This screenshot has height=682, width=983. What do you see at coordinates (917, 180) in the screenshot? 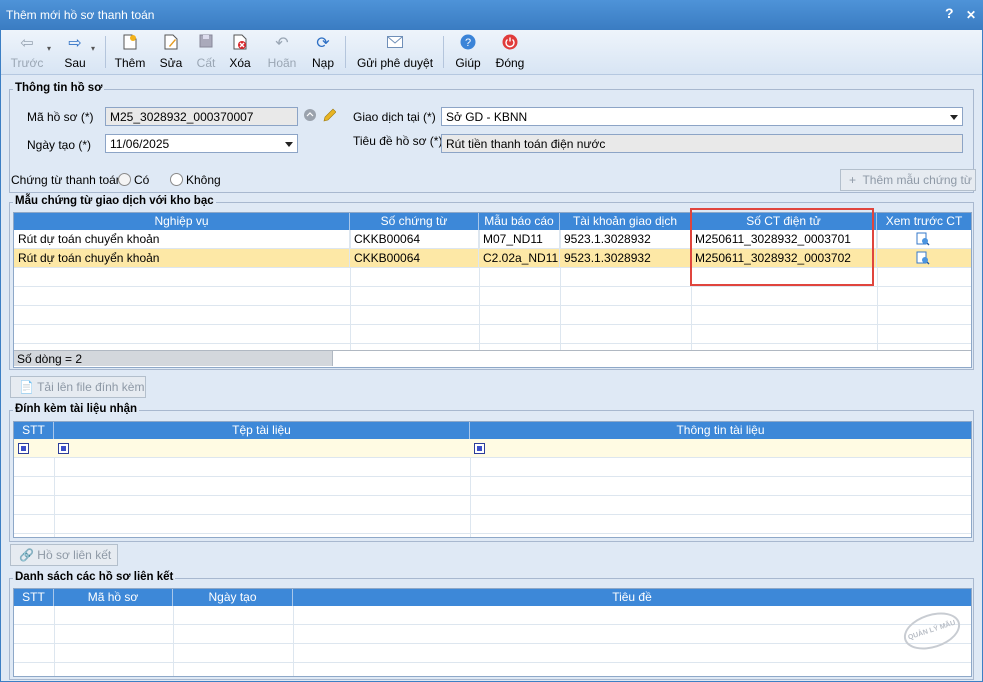
I see `add-template-label: Thêm mẫu chứng từ` at bounding box center [917, 180].